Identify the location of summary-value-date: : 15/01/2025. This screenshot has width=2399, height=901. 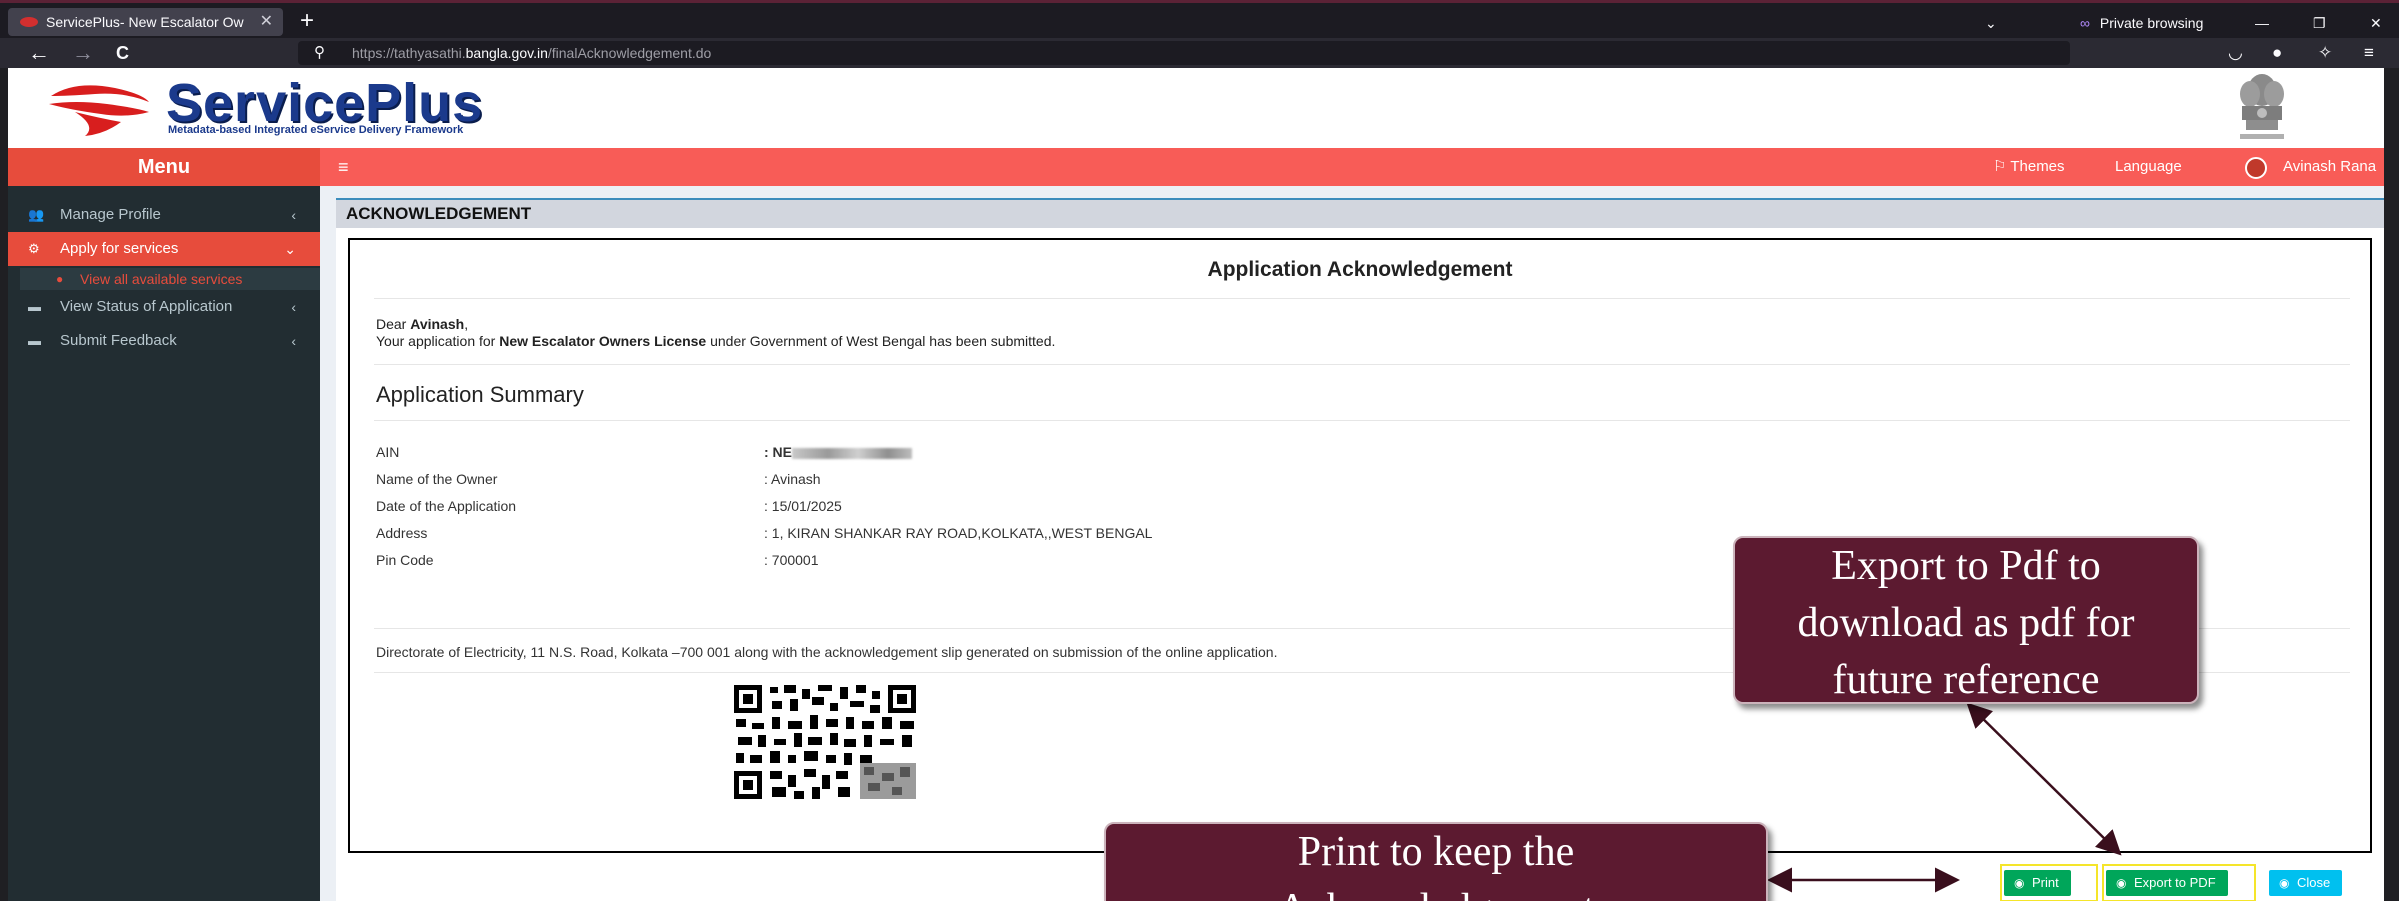
(803, 506).